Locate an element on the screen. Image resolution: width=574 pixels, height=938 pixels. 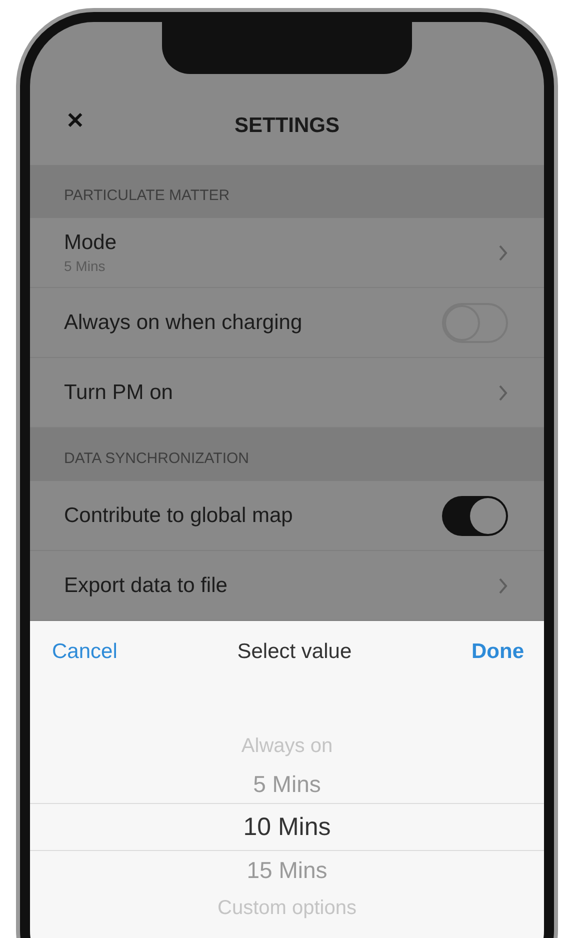
done-button: Done is located at coordinates (498, 652).